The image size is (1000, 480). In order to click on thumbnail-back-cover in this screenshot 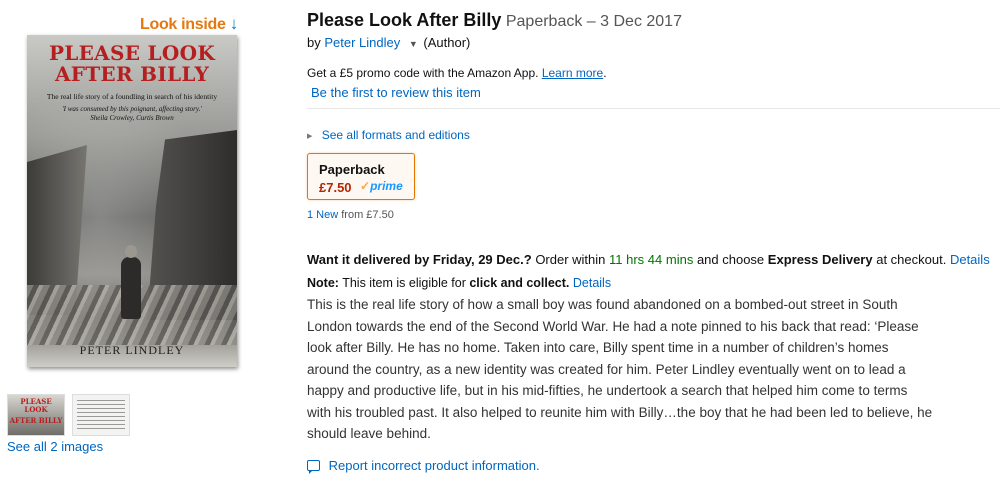, I will do `click(101, 415)`.